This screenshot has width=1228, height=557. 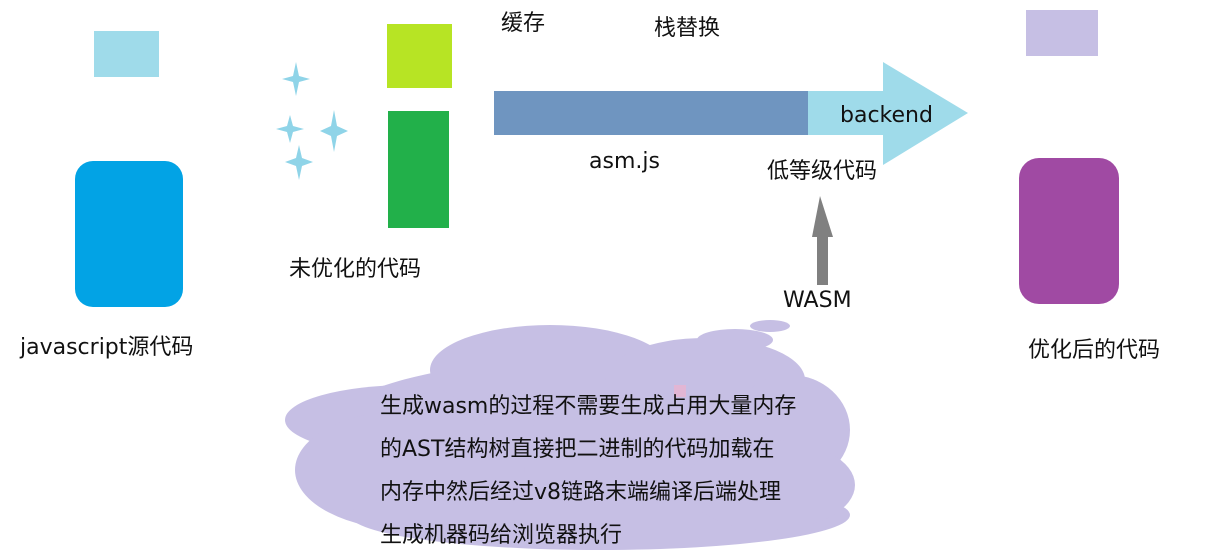 I want to click on asmjs-label: asm.js, so click(x=624, y=161).